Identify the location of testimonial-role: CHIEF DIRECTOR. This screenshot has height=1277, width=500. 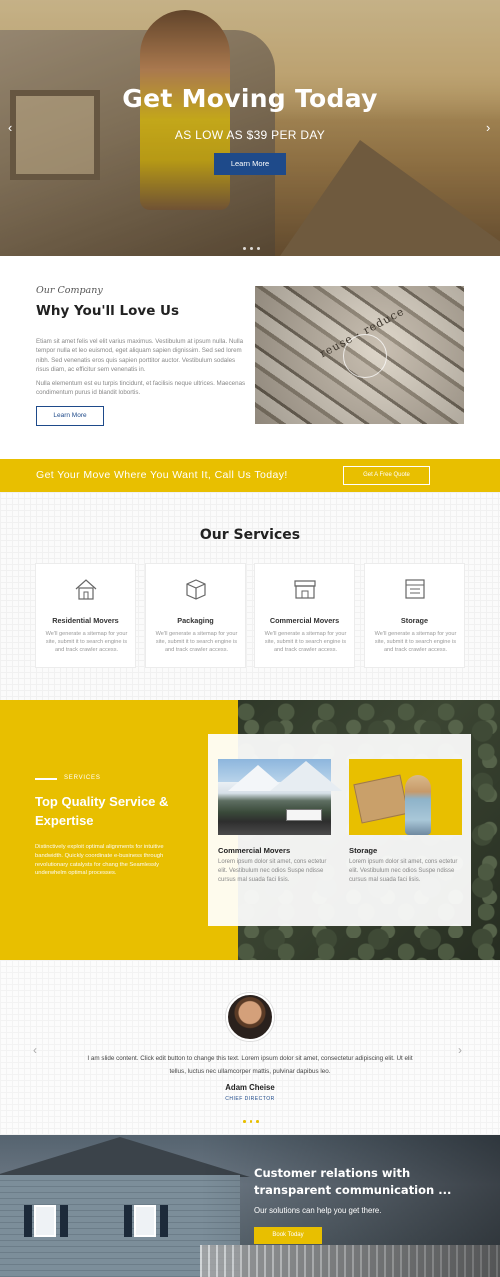
(250, 1099).